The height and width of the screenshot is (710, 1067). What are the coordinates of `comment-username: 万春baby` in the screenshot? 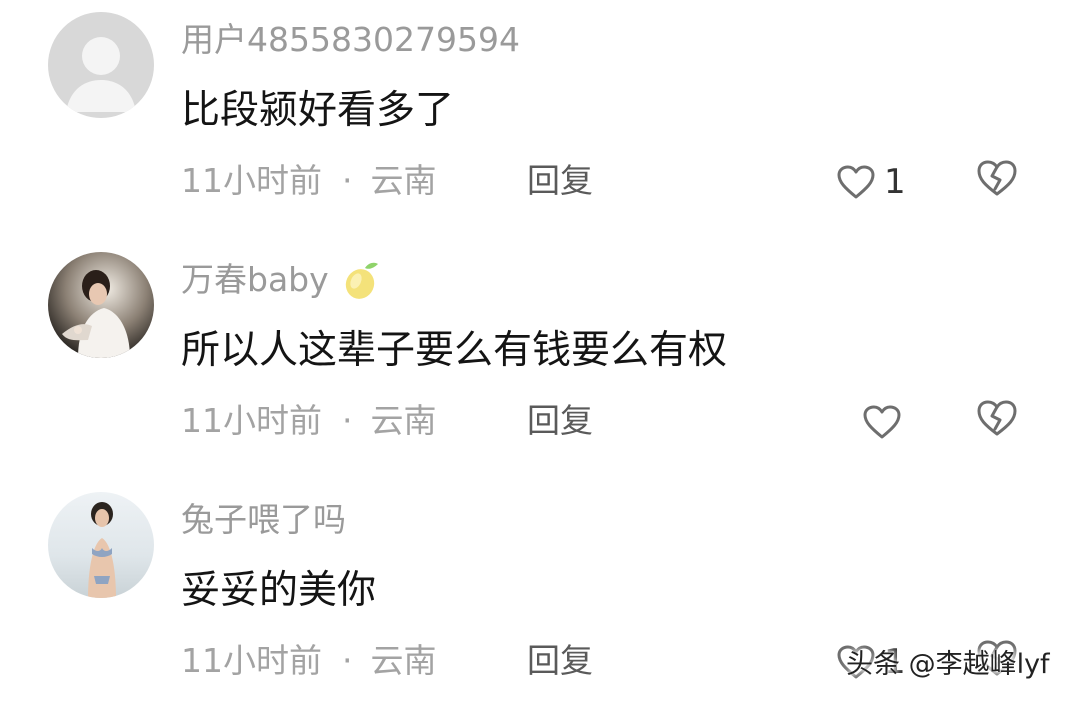 It's located at (281, 280).